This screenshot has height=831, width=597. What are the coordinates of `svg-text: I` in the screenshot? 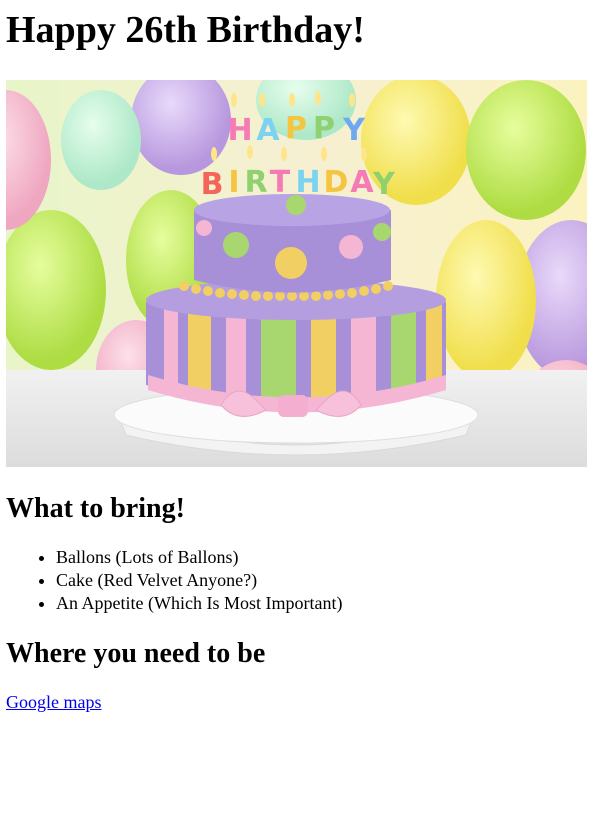 It's located at (233, 182).